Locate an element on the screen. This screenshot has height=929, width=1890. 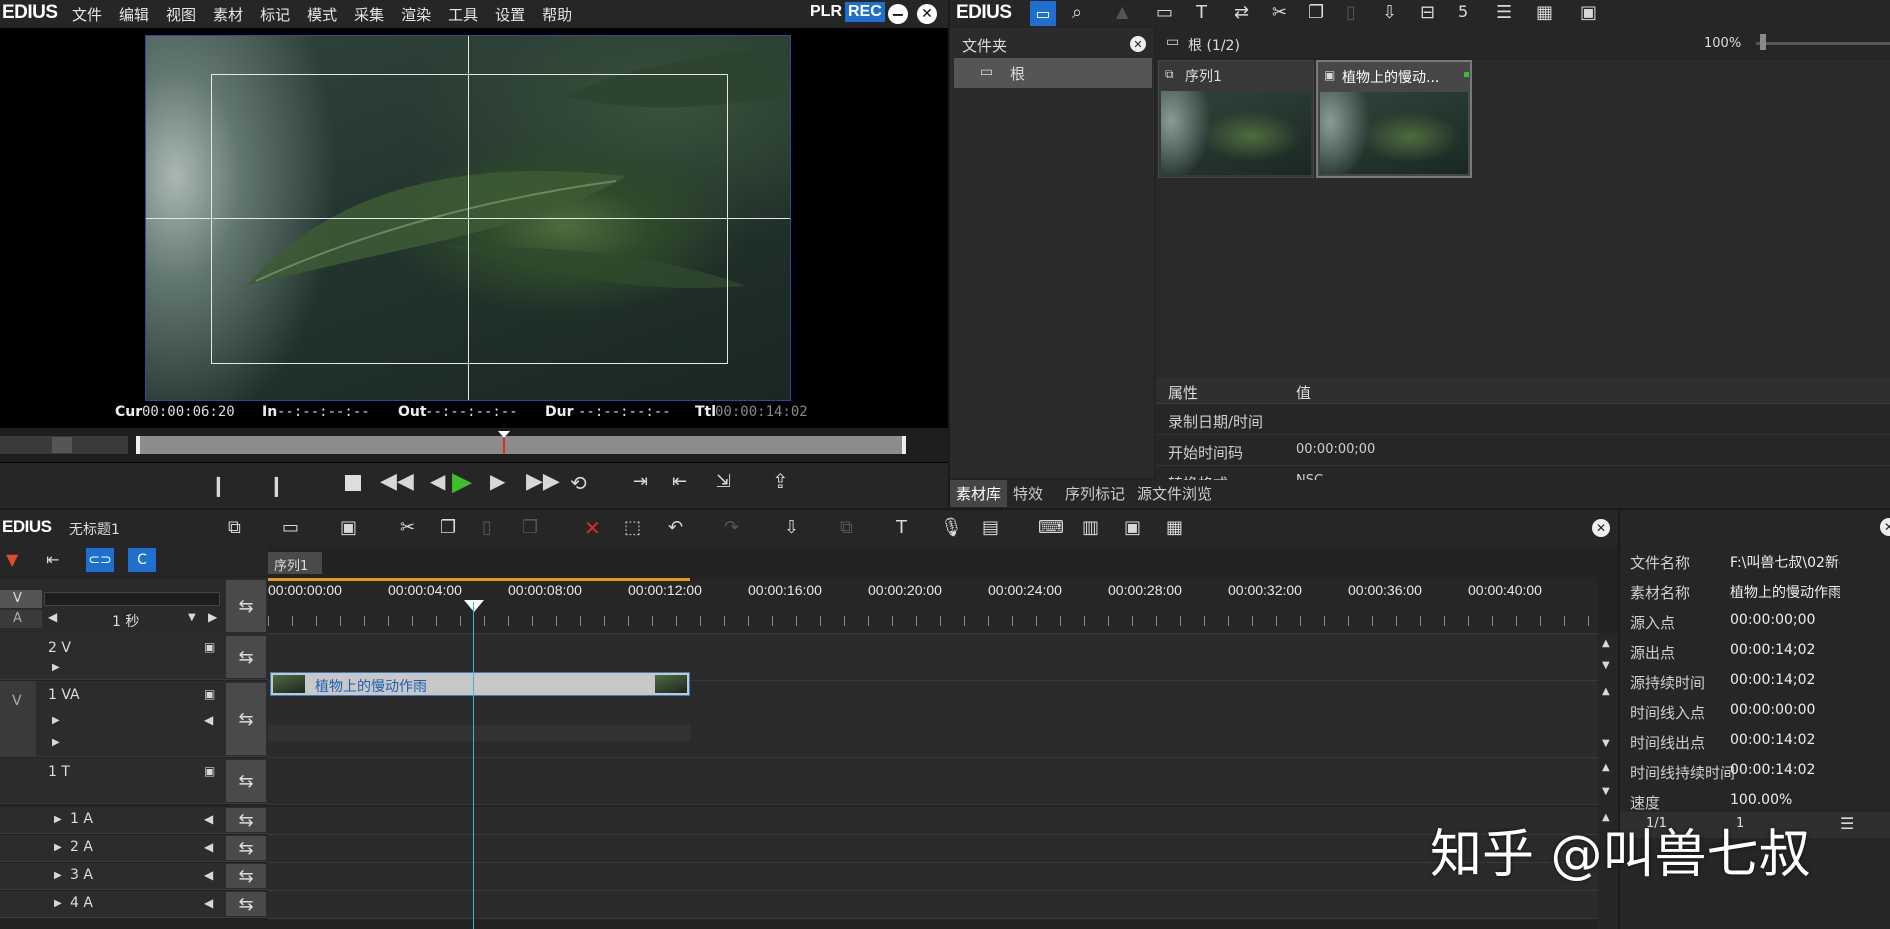
voiceover-icon: 🎙 is located at coordinates (951, 527).